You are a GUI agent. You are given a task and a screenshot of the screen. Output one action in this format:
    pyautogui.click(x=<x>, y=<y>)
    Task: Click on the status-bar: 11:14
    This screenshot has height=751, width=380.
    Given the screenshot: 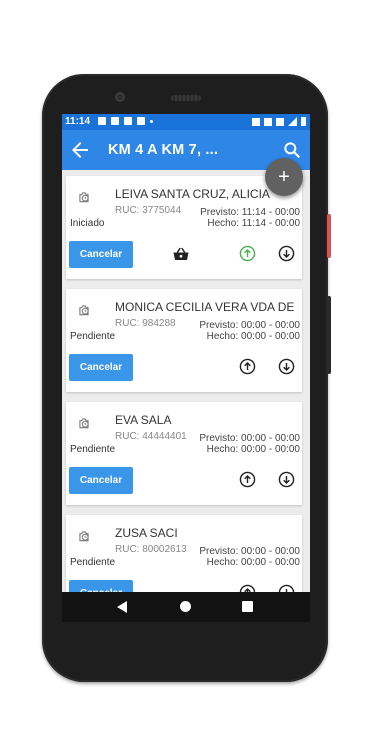 What is the action you would take?
    pyautogui.click(x=186, y=122)
    